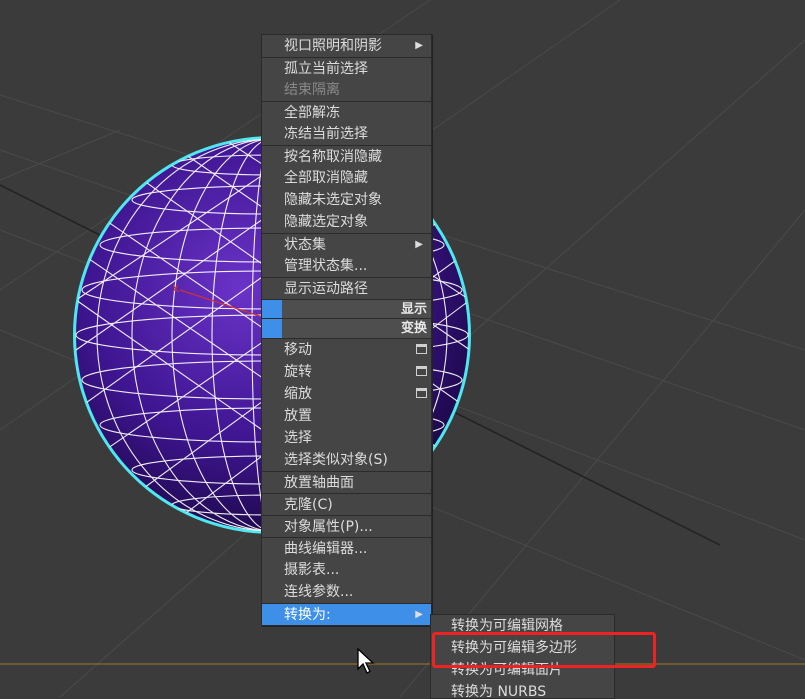 The height and width of the screenshot is (699, 805). I want to click on menu-item-clone: 克隆(C), so click(346, 504).